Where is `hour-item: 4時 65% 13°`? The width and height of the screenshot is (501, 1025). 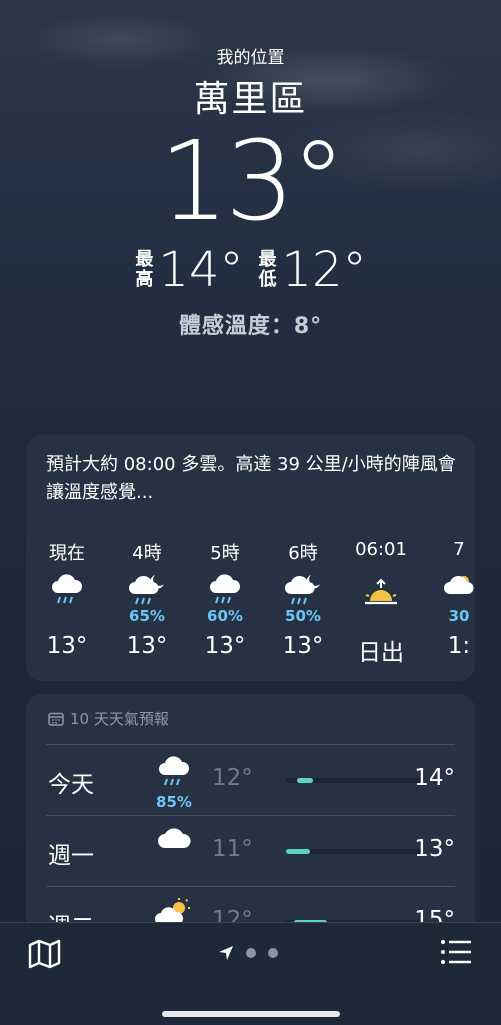
hour-item: 4時 65% 13° is located at coordinates (147, 603).